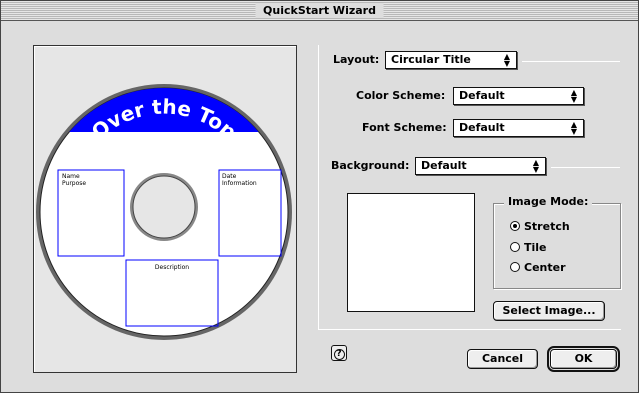 The height and width of the screenshot is (393, 639). I want to click on center-hole, so click(164, 207).